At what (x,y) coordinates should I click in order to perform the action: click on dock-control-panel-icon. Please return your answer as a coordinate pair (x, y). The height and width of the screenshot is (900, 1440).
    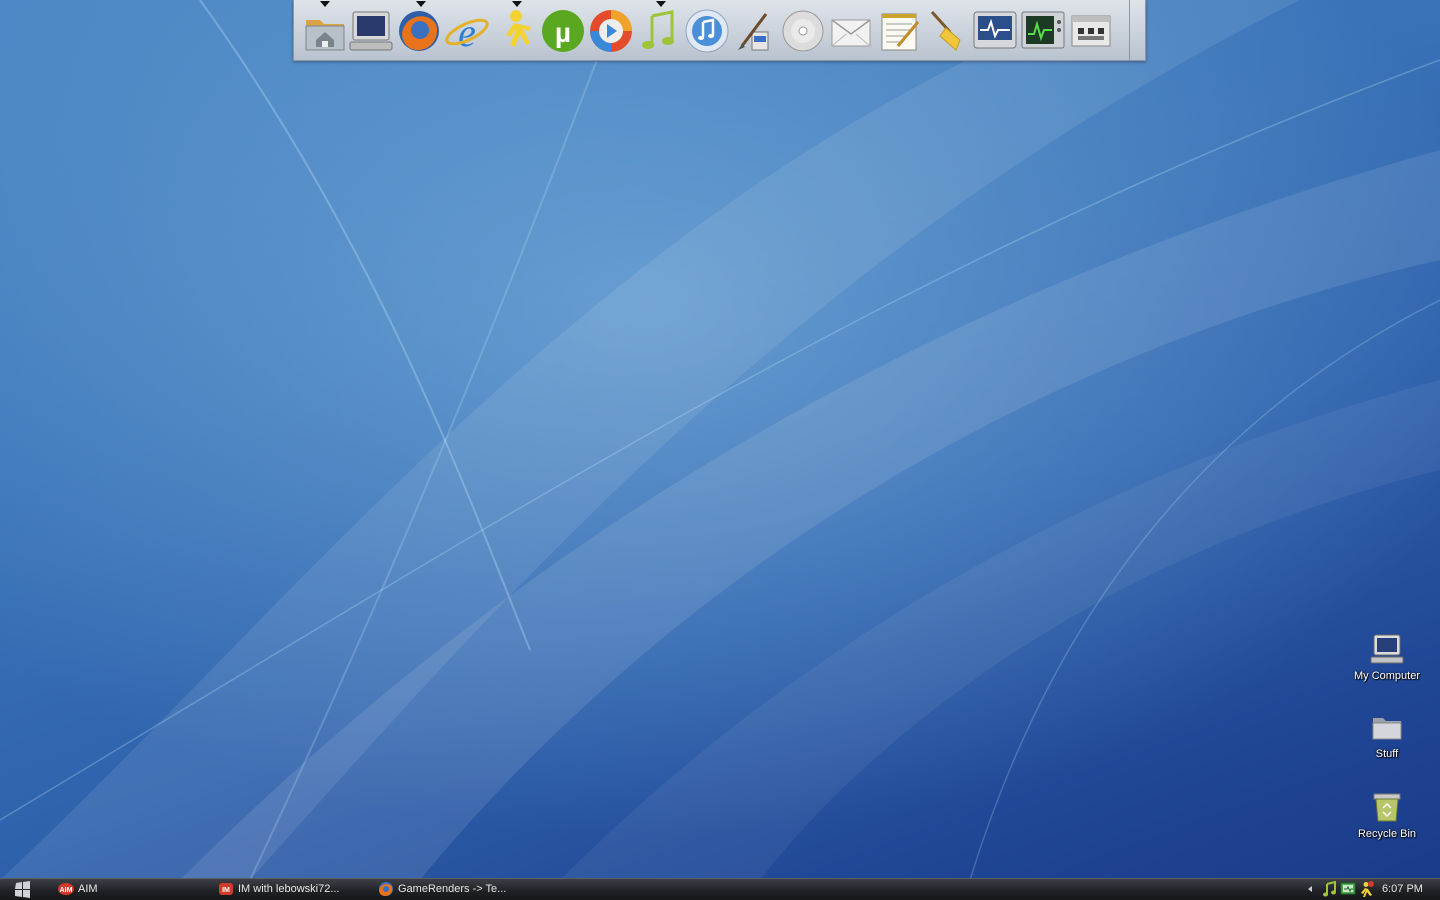
    Looking at the image, I should click on (1091, 30).